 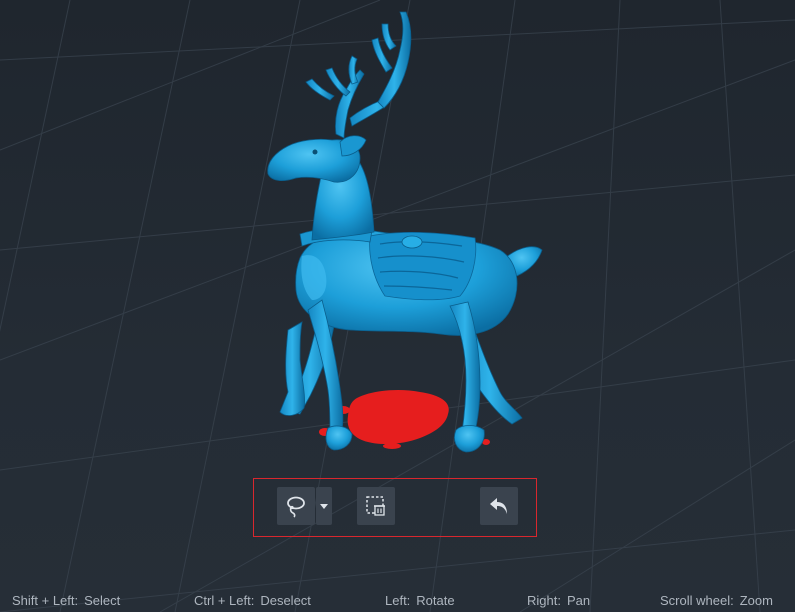 I want to click on hint-action: Pan, so click(x=578, y=600).